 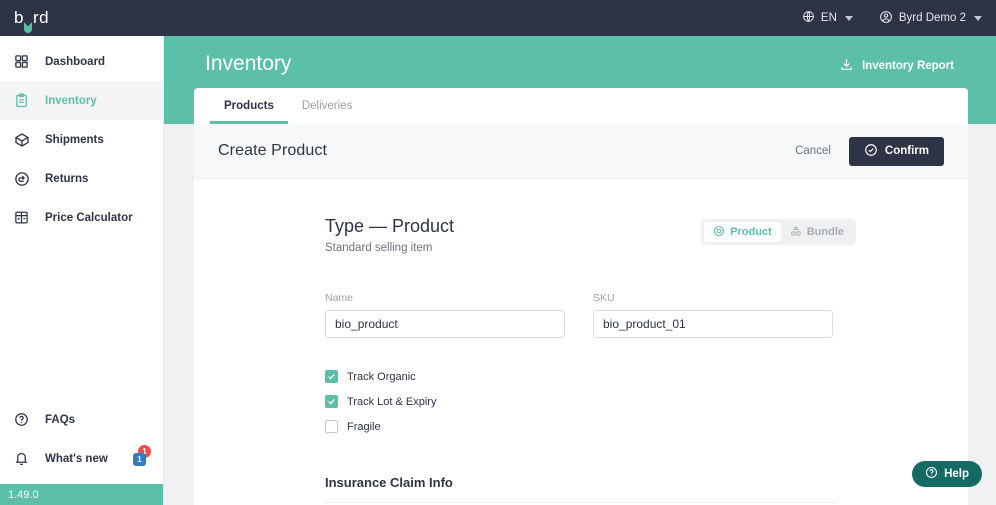 What do you see at coordinates (273, 150) in the screenshot?
I see `card-title: Create Product` at bounding box center [273, 150].